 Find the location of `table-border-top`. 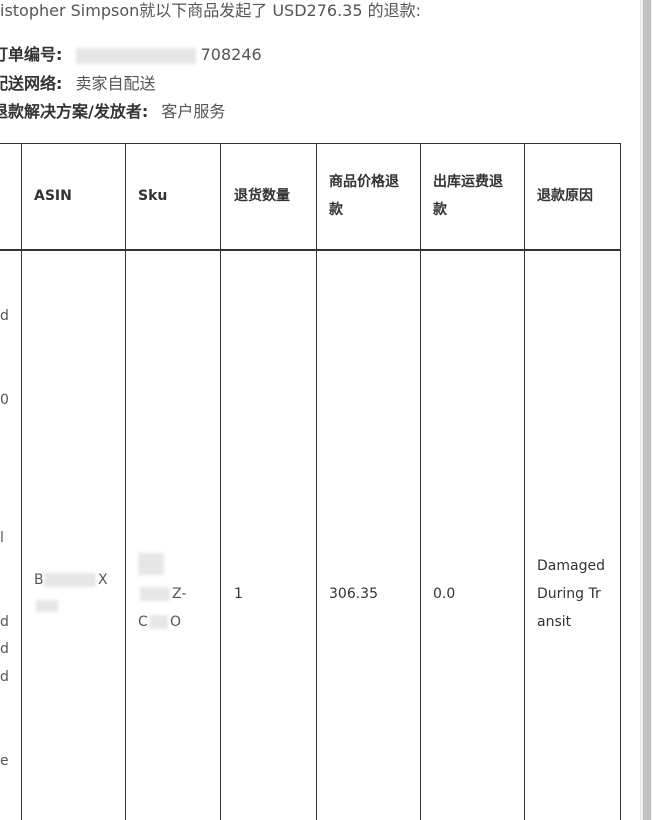

table-border-top is located at coordinates (310, 143).